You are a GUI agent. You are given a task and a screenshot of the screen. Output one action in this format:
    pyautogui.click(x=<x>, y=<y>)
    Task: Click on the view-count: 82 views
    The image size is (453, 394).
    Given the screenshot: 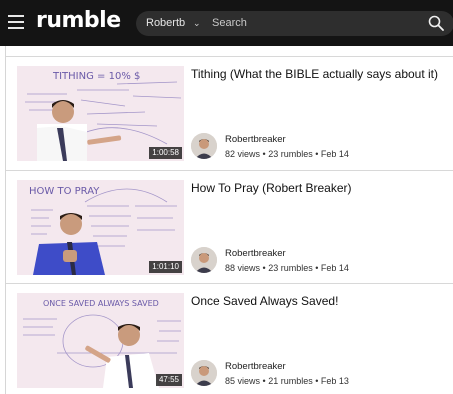 What is the action you would take?
    pyautogui.click(x=243, y=154)
    